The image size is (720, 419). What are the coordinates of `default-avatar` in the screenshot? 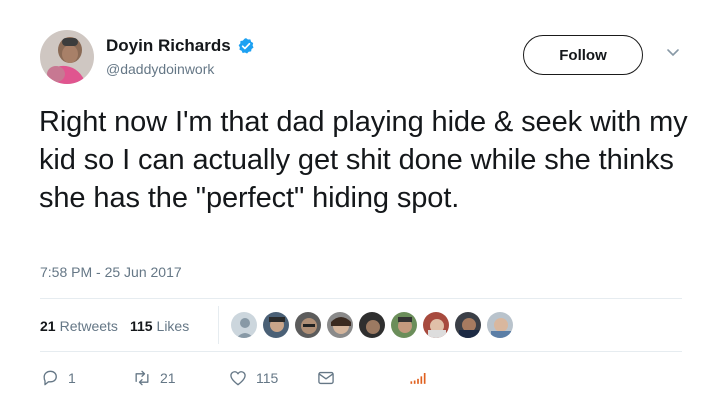 It's located at (244, 325).